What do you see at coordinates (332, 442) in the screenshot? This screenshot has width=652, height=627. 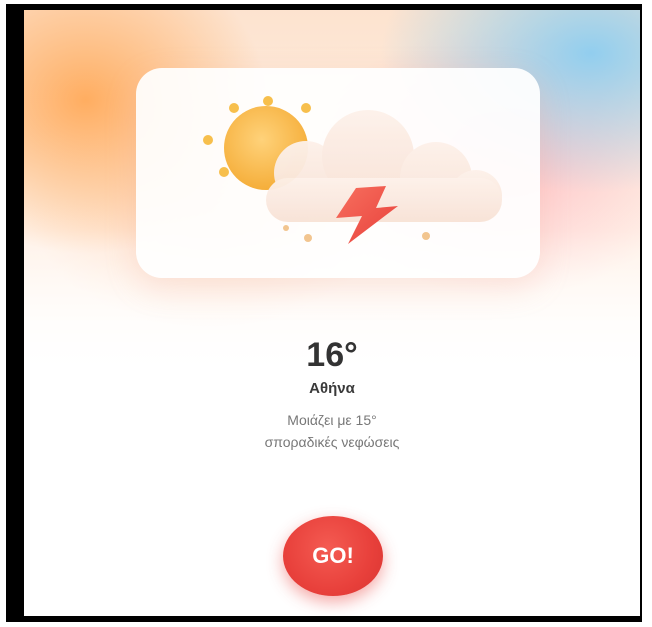 I see `condition-text: σποραδικές νεφώσεις` at bounding box center [332, 442].